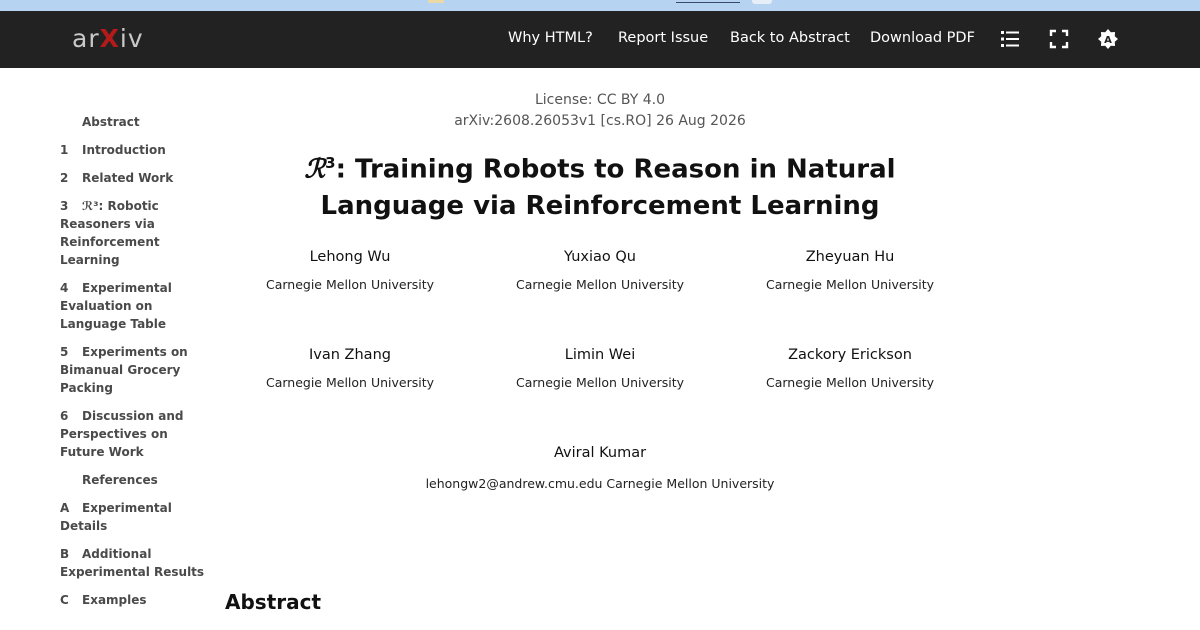 Image resolution: width=1200 pixels, height=630 pixels. I want to click on list-icon, so click(1010, 39).